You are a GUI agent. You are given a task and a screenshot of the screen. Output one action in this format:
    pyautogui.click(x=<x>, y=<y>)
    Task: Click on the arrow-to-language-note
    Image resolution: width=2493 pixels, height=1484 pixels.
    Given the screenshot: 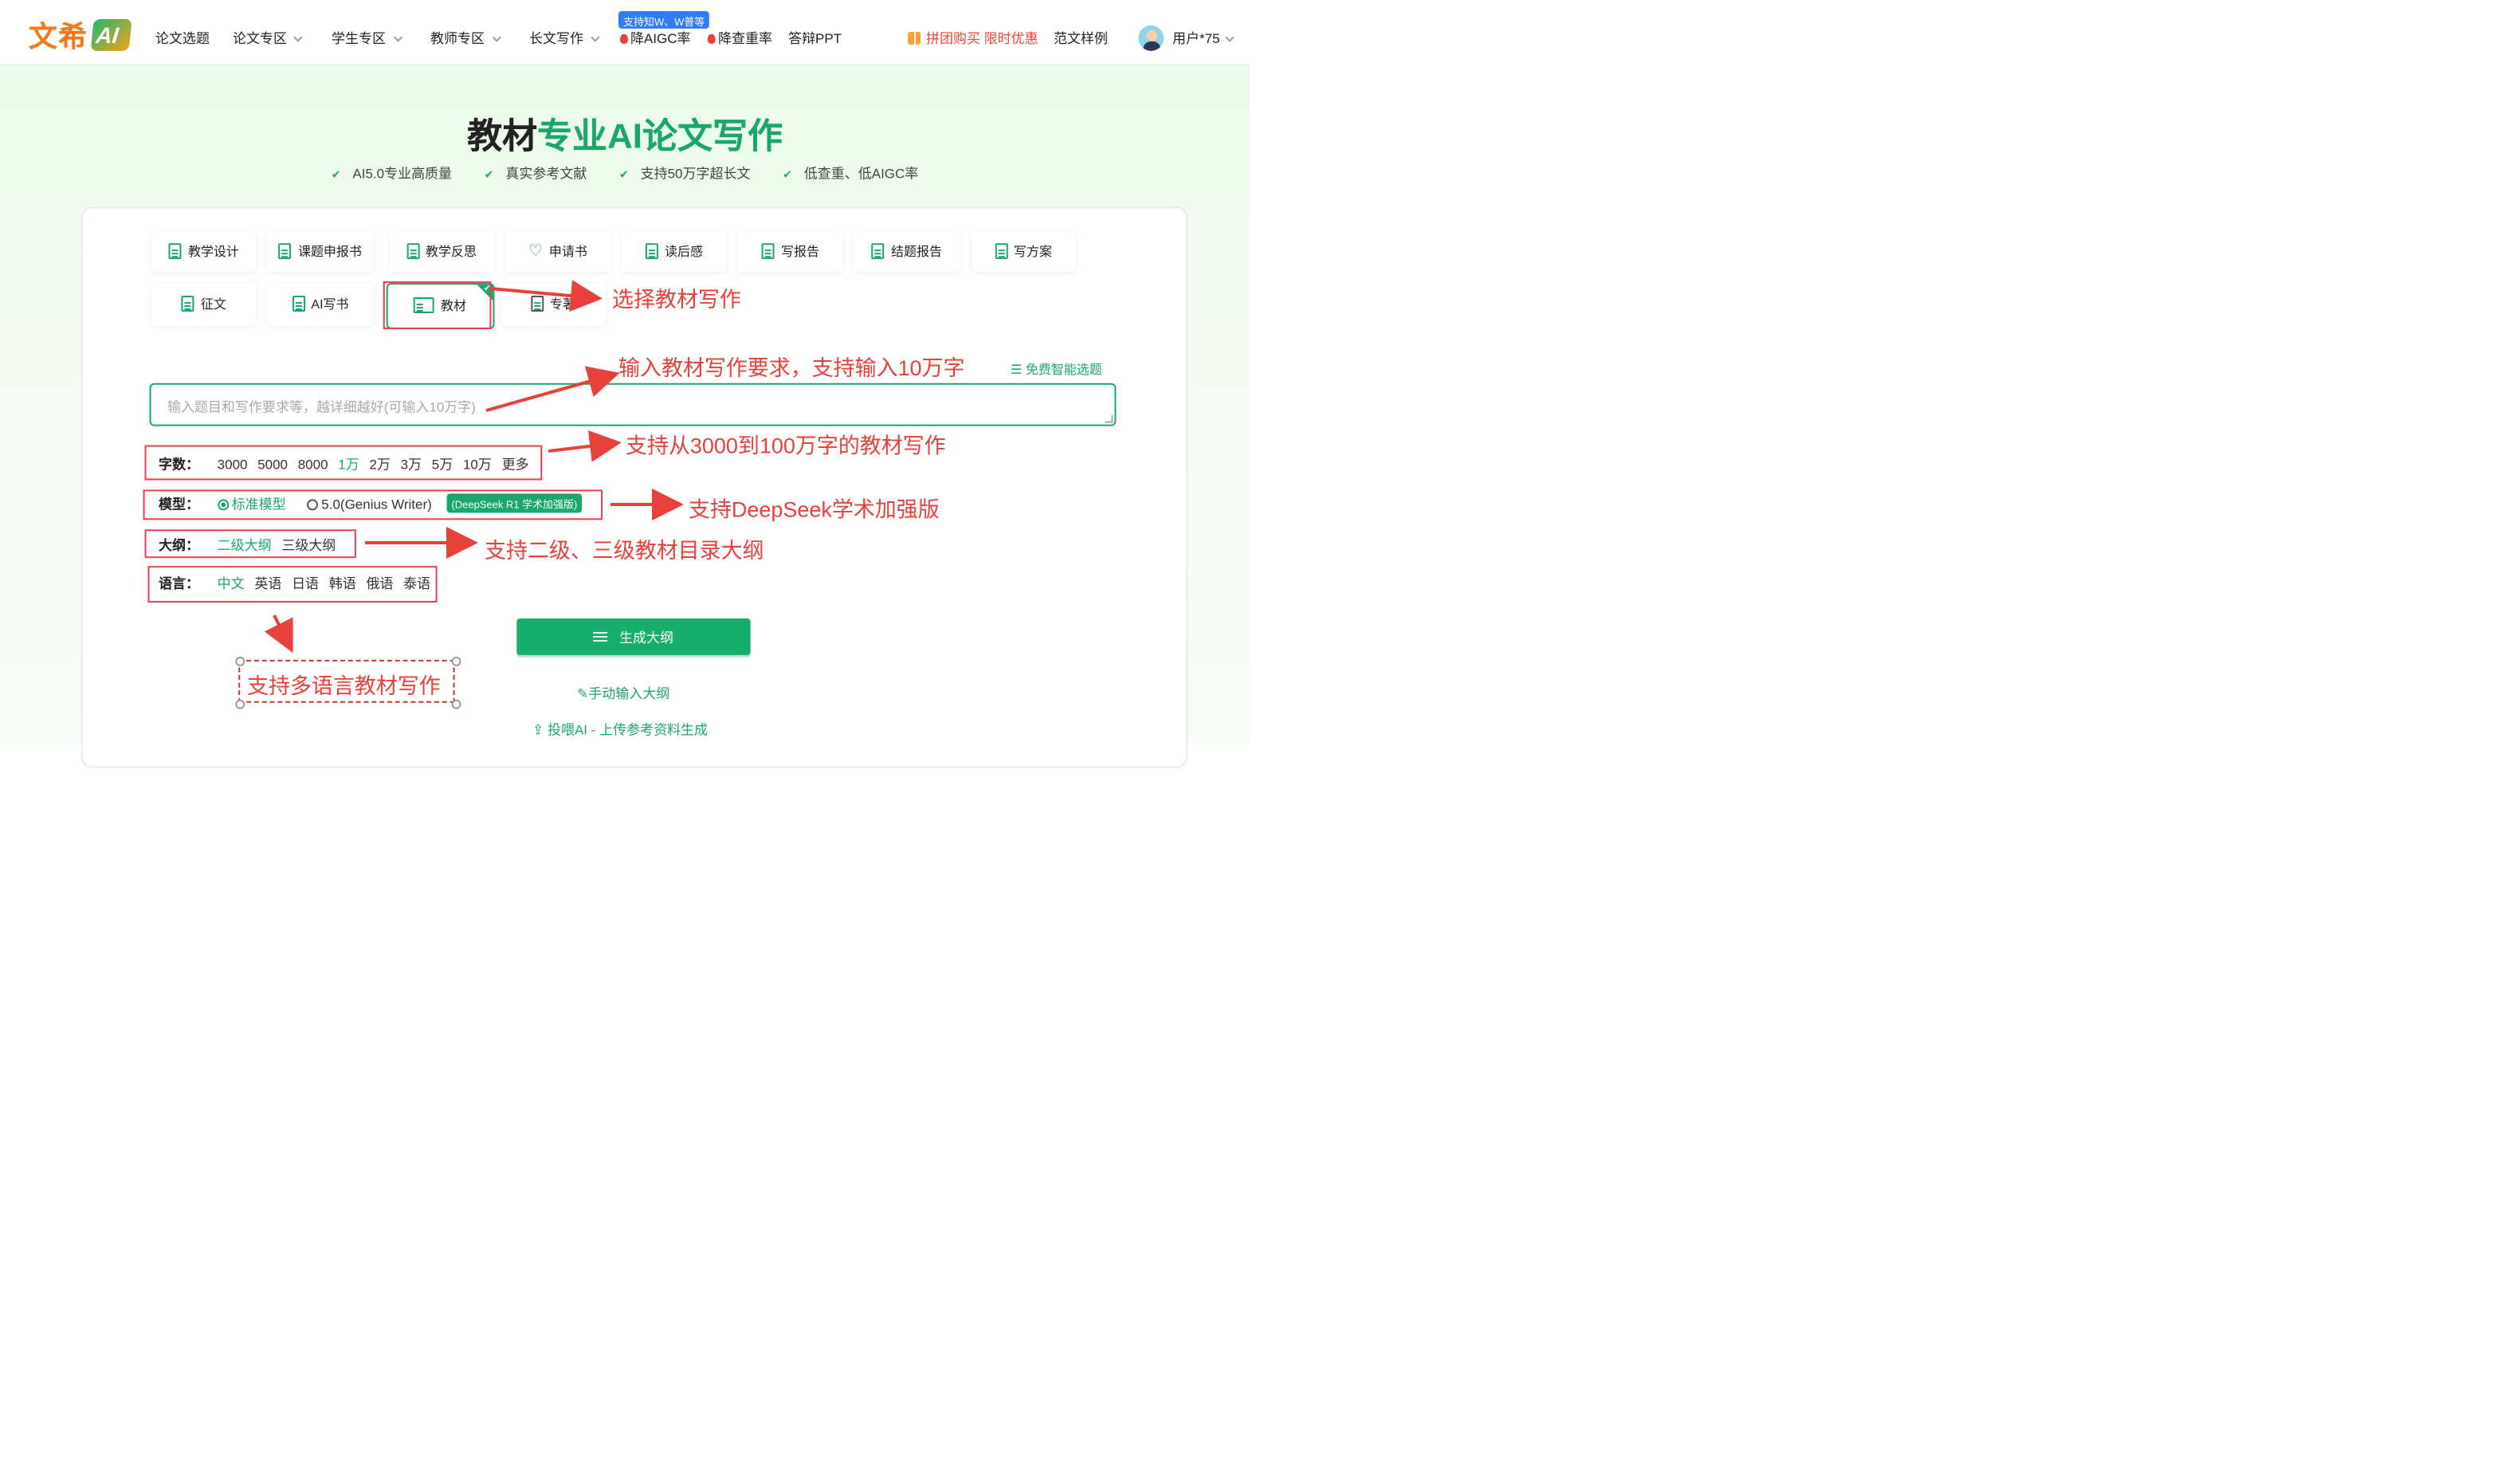 What is the action you would take?
    pyautogui.click(x=278, y=634)
    